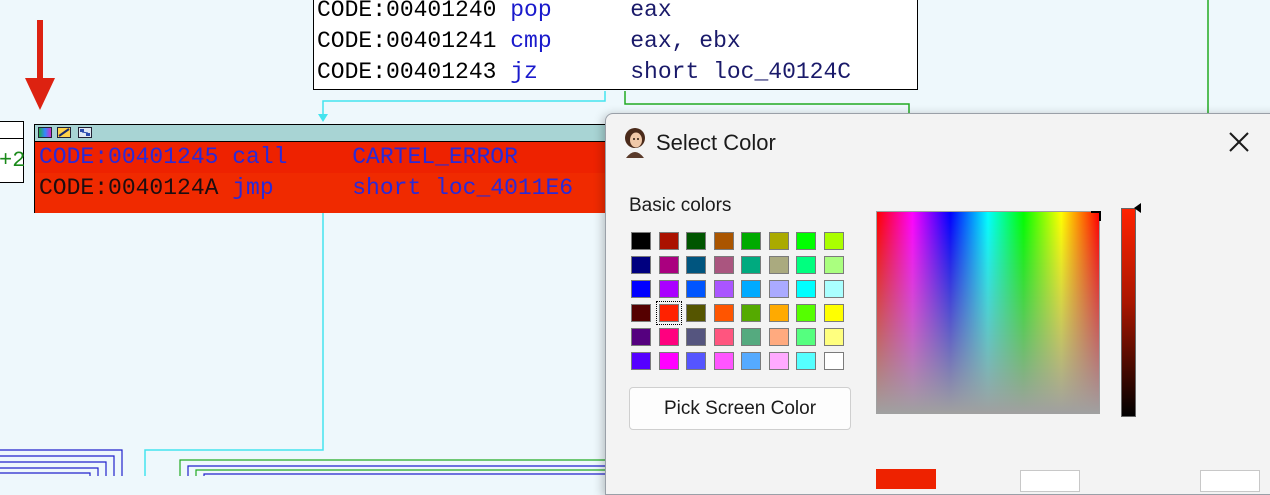 The image size is (1270, 495). Describe the element at coordinates (334, 157) in the screenshot. I see `code-line: CODE:00401245 call CARTEL_ERROR` at that location.